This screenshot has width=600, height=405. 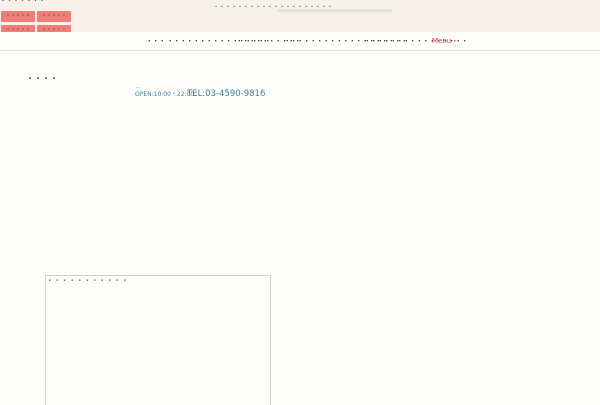 What do you see at coordinates (87, 281) in the screenshot?
I see `widget-title: ・・・・・・・・・・・` at bounding box center [87, 281].